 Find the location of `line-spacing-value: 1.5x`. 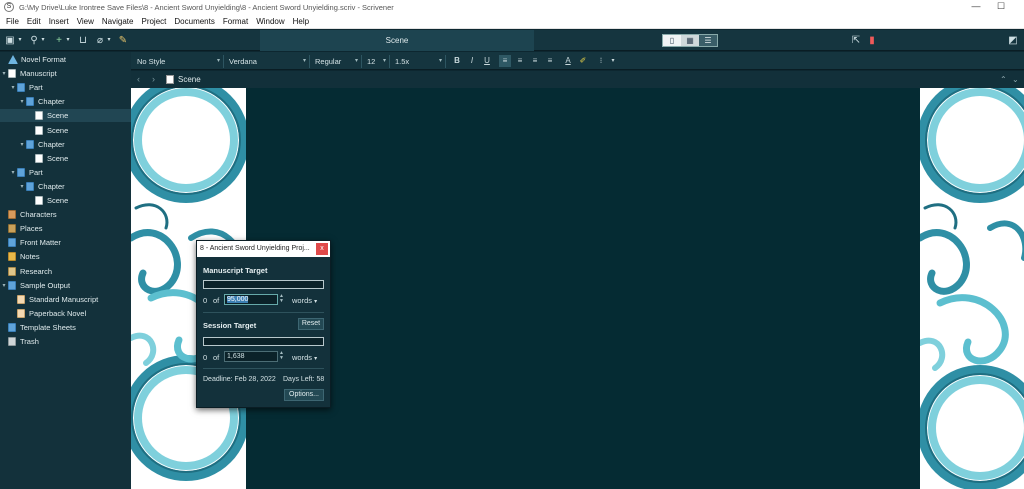

line-spacing-value: 1.5x is located at coordinates (402, 61).